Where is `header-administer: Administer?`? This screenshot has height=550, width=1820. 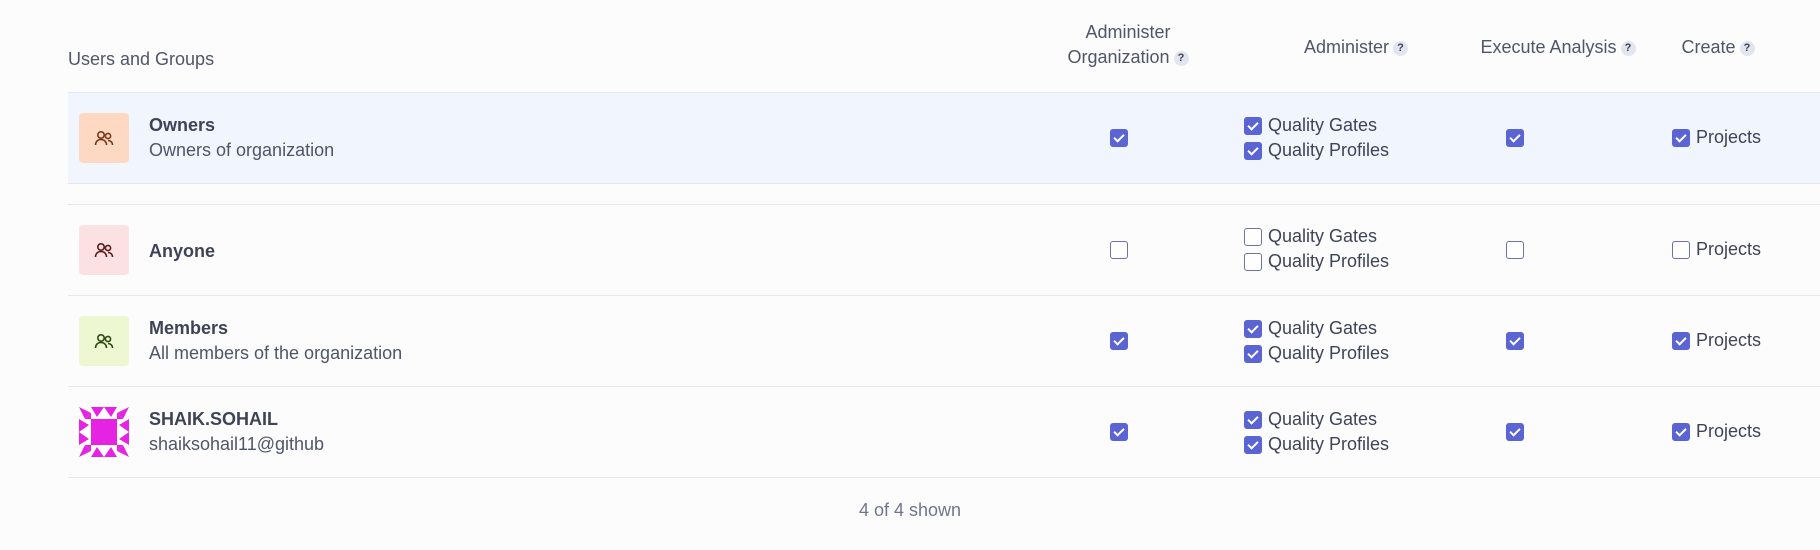
header-administer: Administer? is located at coordinates (1356, 47).